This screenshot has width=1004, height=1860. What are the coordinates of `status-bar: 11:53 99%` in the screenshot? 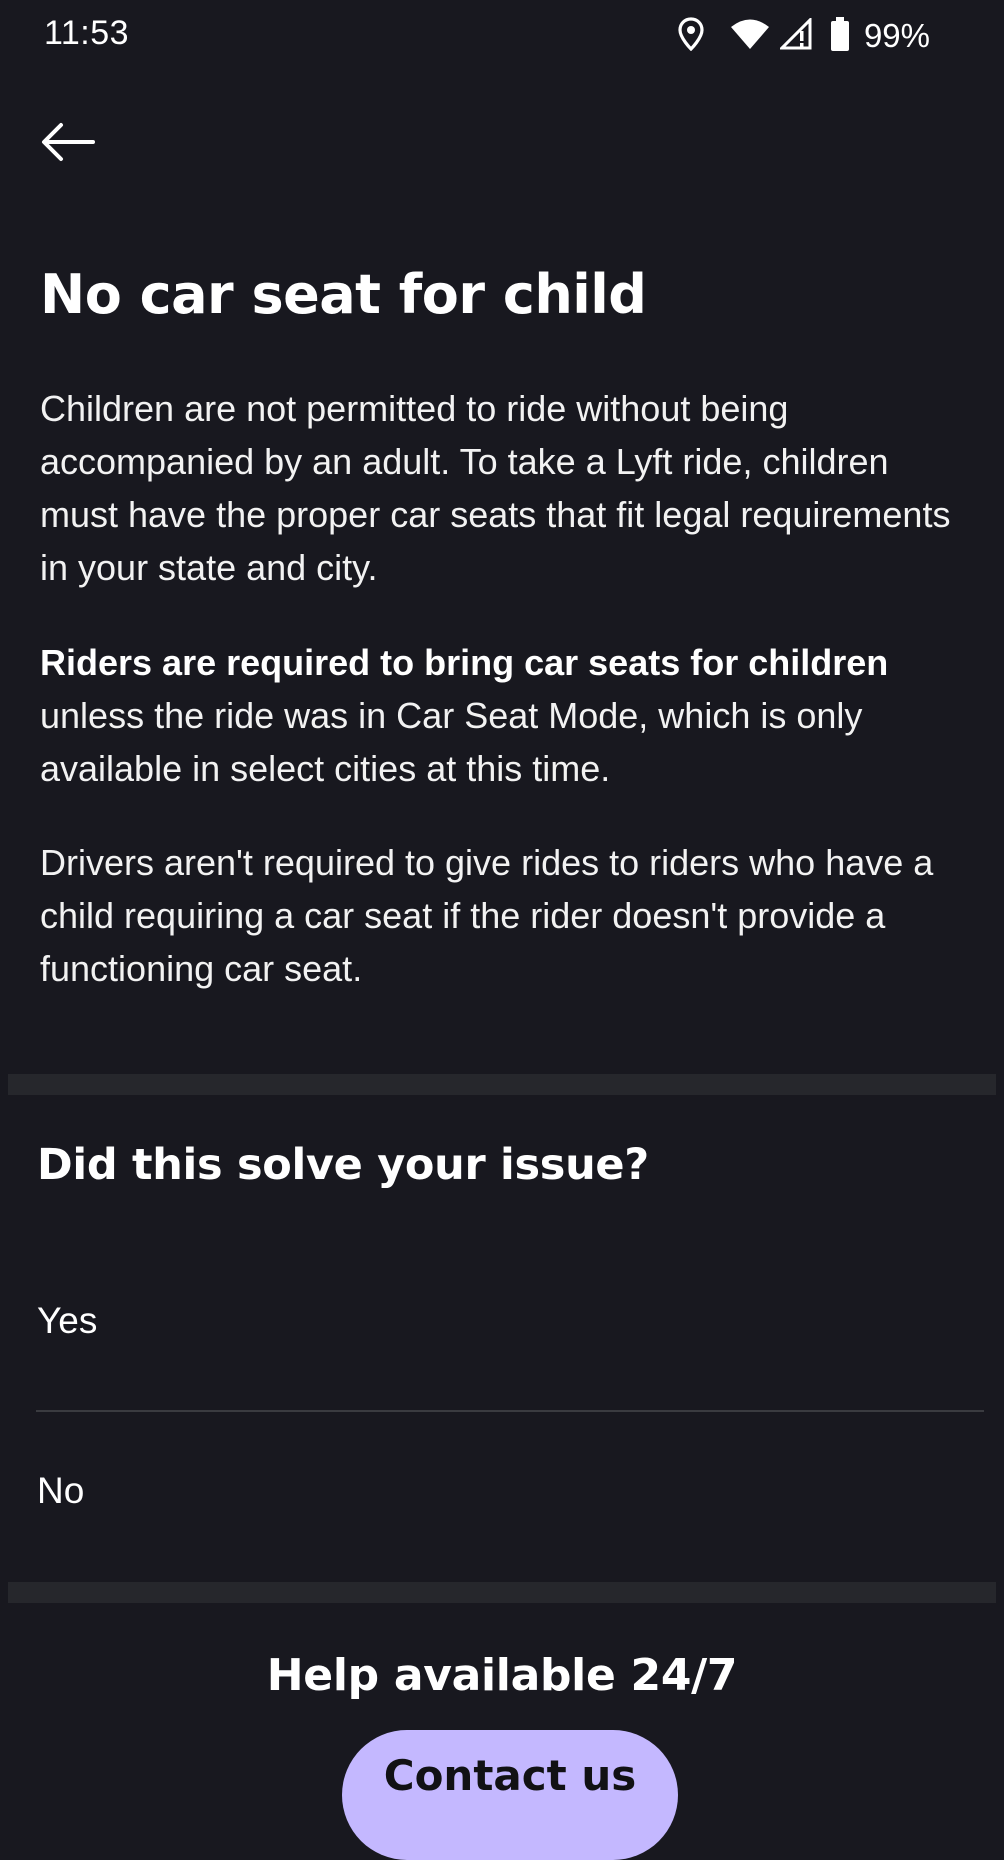 It's located at (502, 36).